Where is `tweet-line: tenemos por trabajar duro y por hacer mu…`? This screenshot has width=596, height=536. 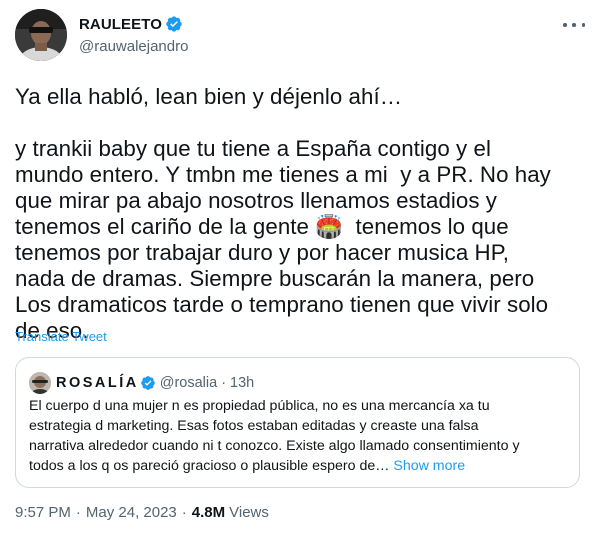 tweet-line: tenemos por trabajar duro y por hacer mu… is located at coordinates (262, 252).